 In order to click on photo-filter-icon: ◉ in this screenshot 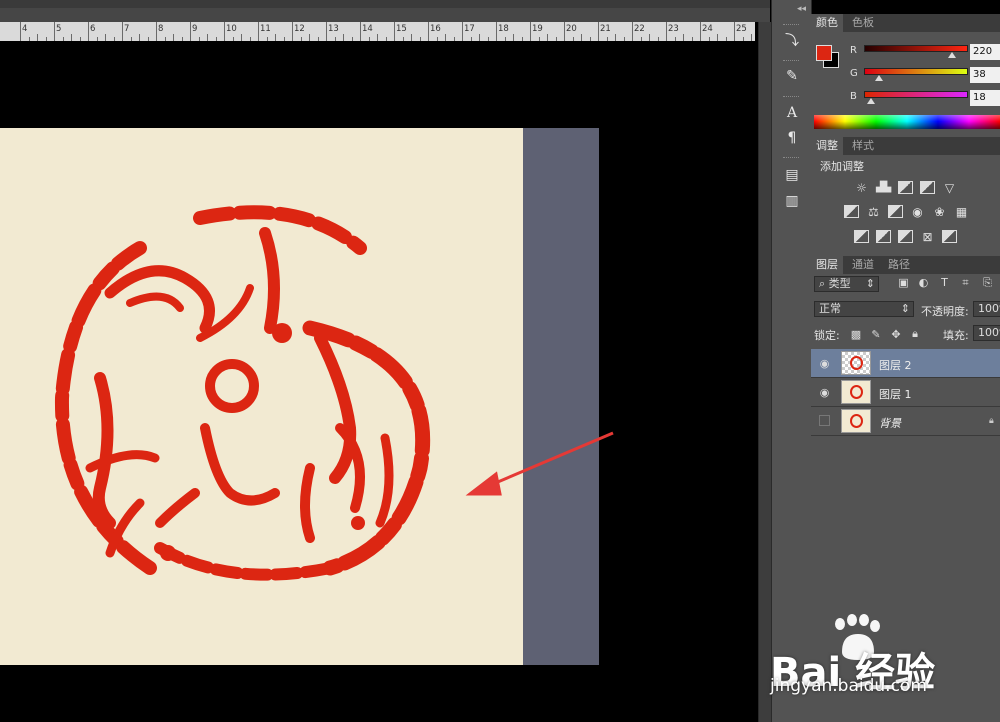, I will do `click(917, 212)`.